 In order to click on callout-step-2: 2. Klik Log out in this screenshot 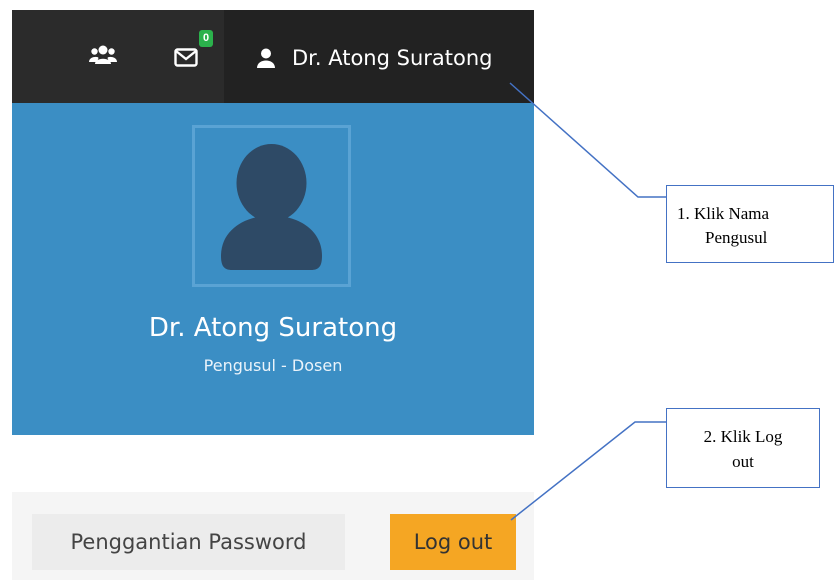, I will do `click(743, 448)`.